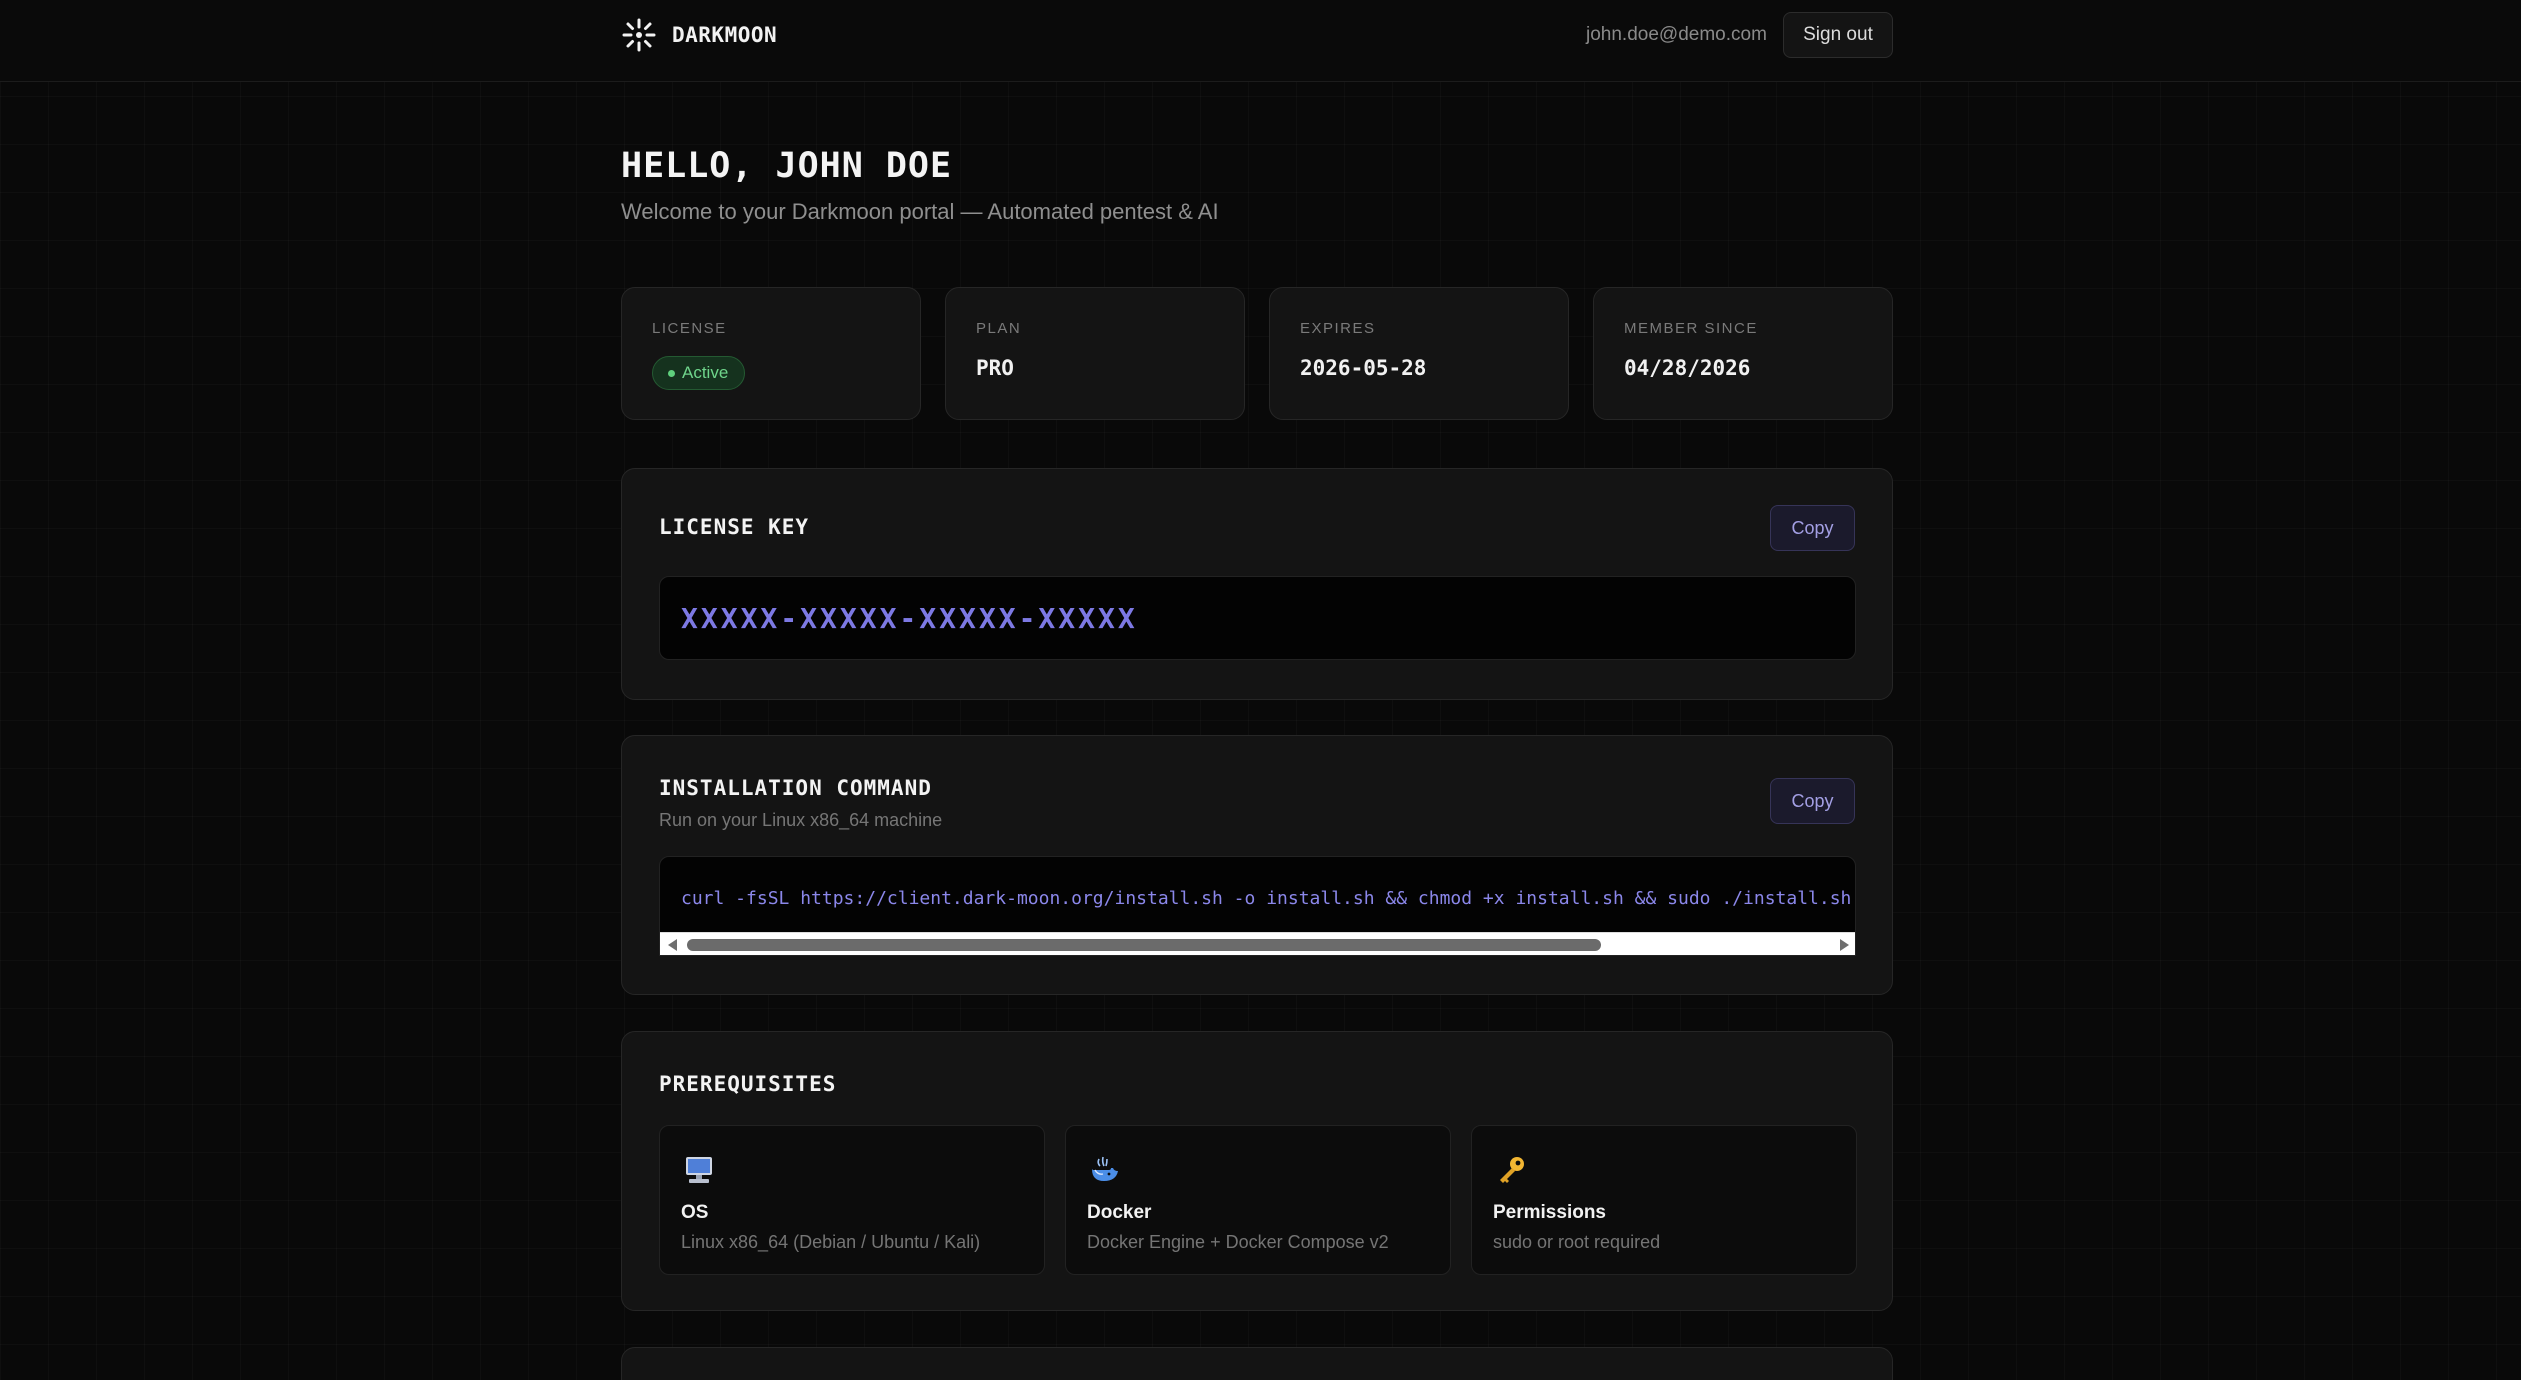  What do you see at coordinates (999, 328) in the screenshot?
I see `stat-label: PLAN` at bounding box center [999, 328].